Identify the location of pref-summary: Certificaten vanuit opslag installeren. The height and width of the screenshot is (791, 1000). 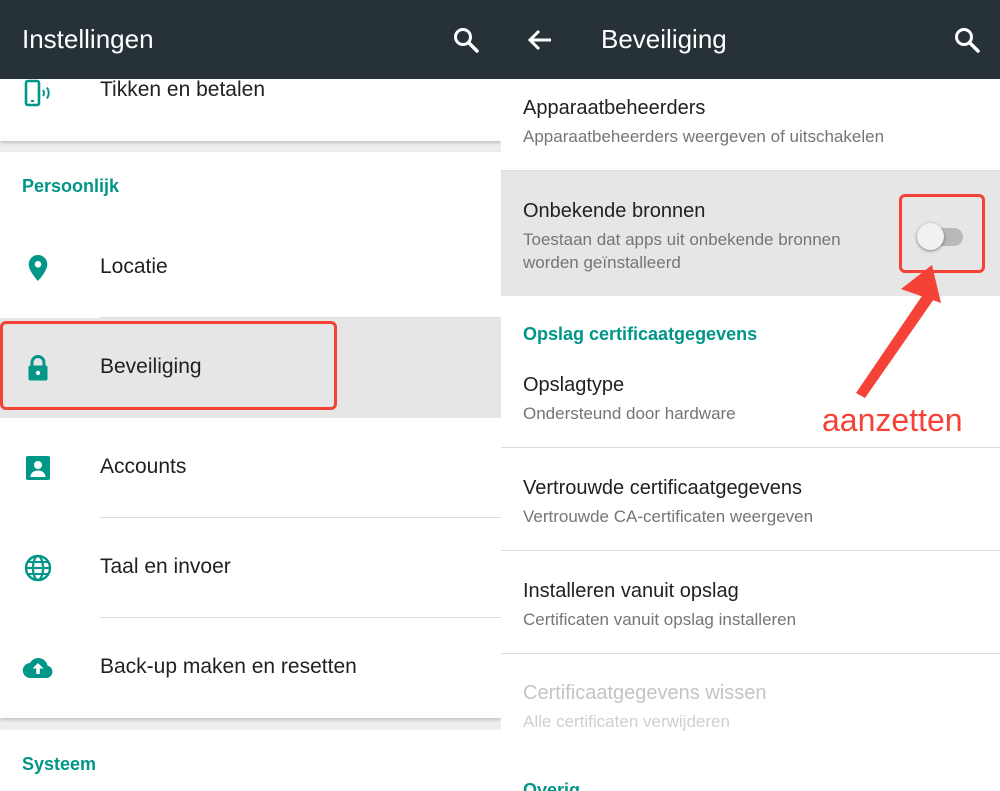
(660, 619).